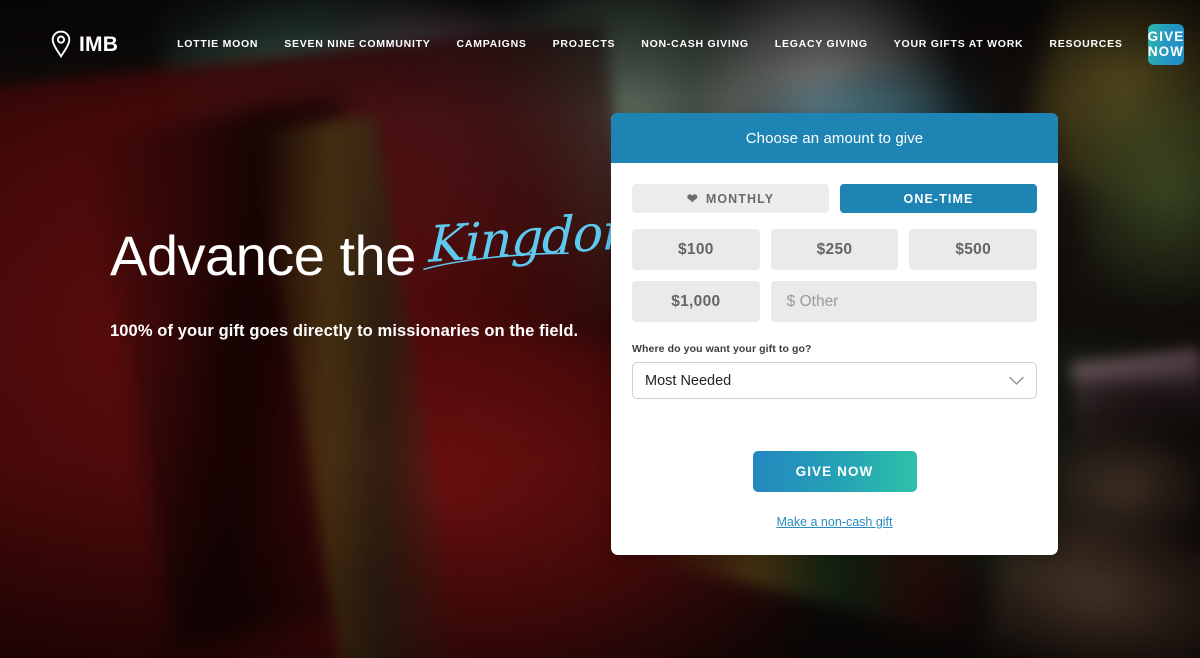 This screenshot has width=1200, height=658. I want to click on frequency-monthly-button: ❤ MONTHLY, so click(730, 198).